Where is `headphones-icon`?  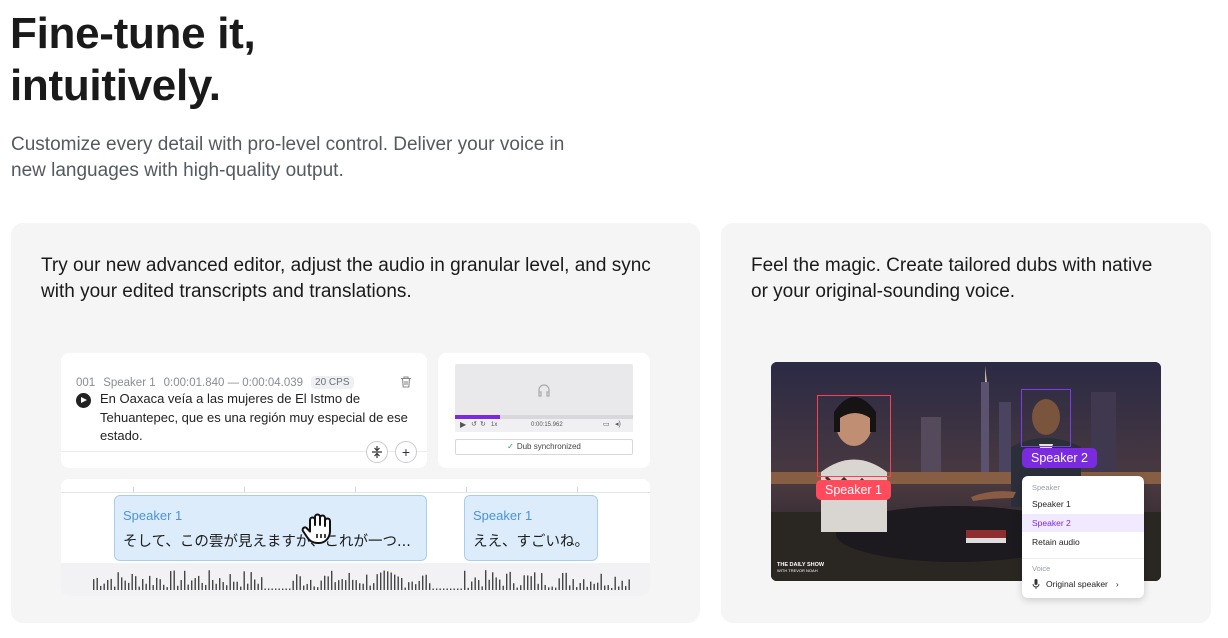
headphones-icon is located at coordinates (544, 390).